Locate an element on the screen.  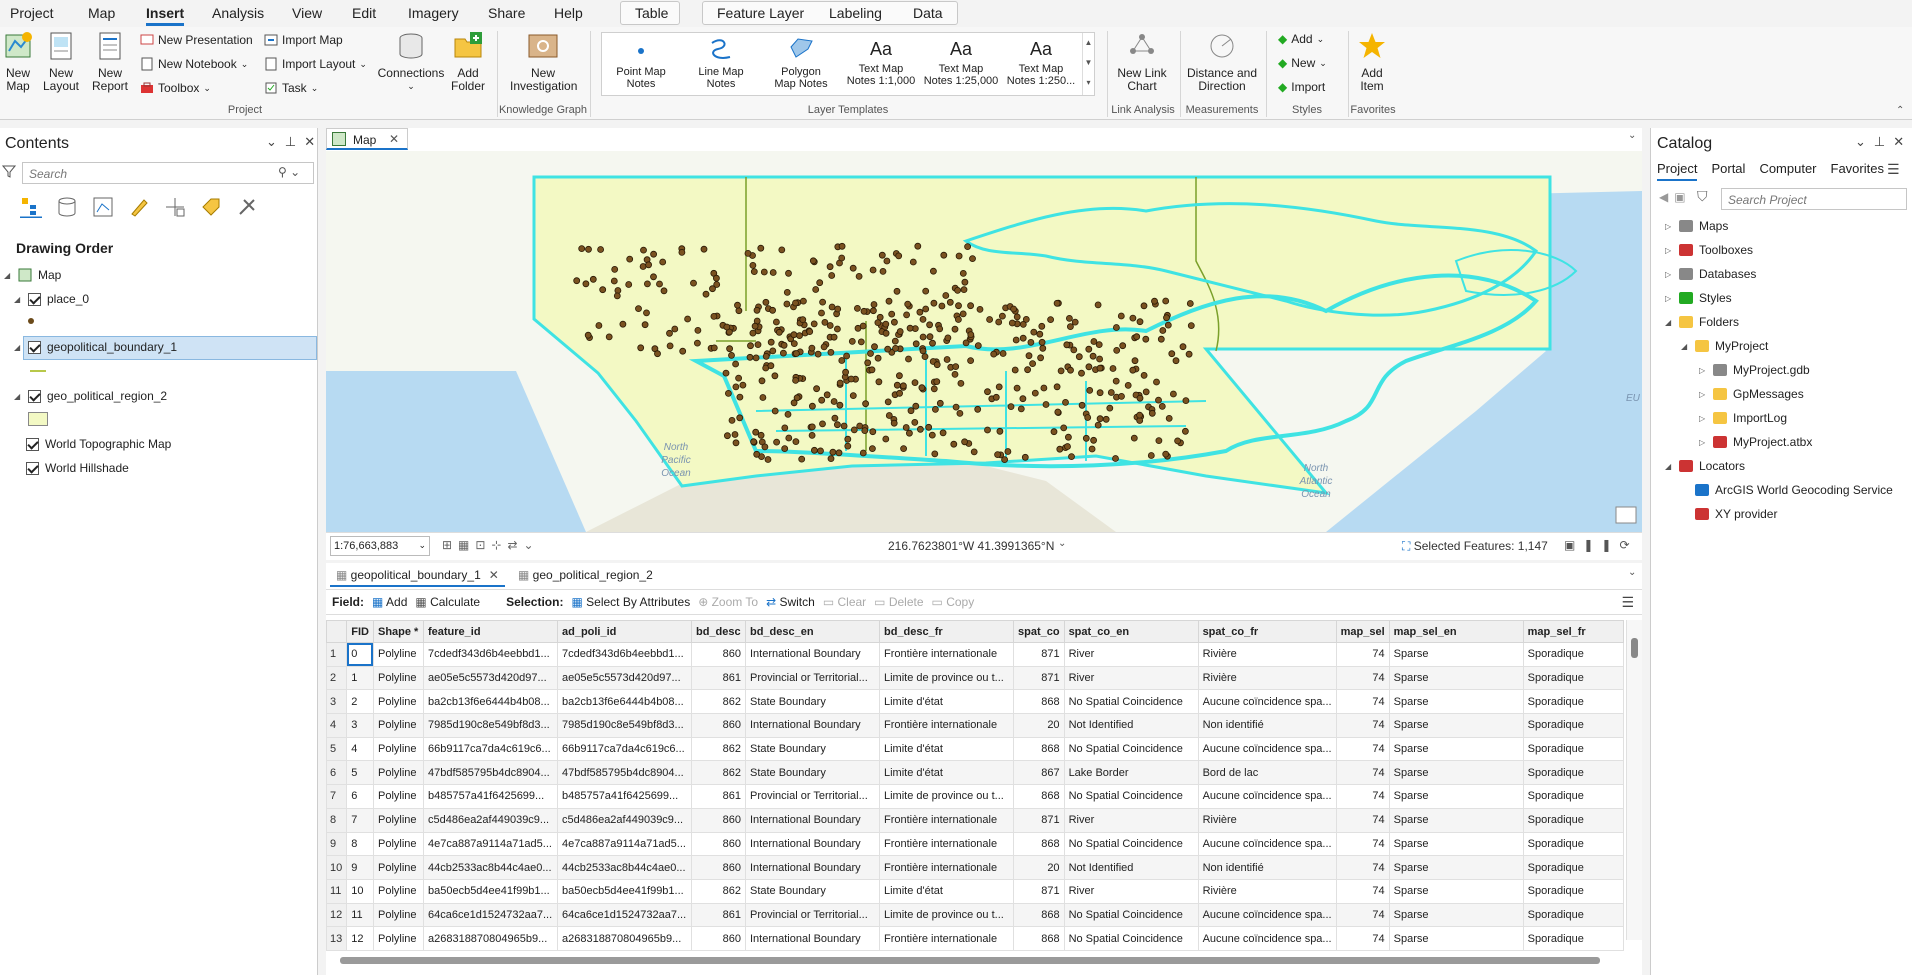
row-number-cell: 12 is located at coordinates (336, 915).